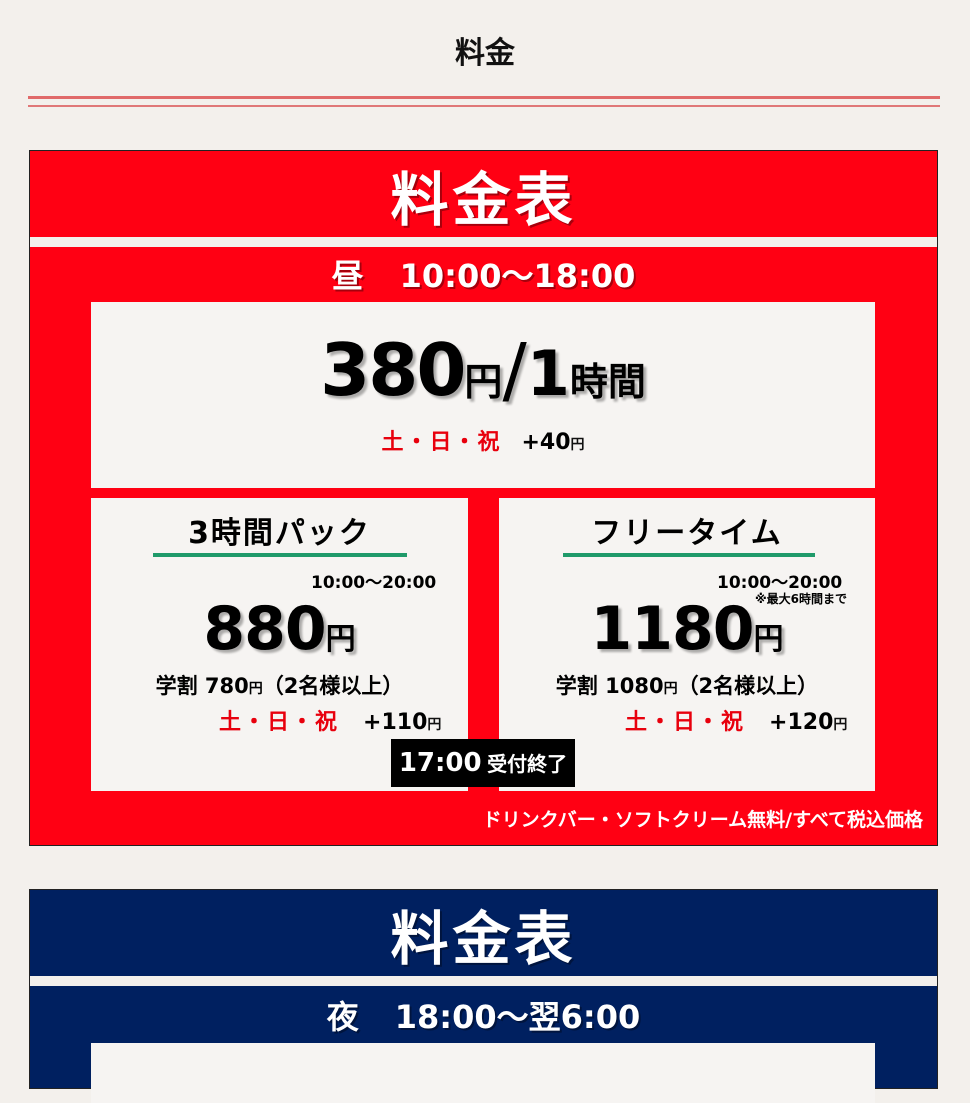 The image size is (970, 1103). Describe the element at coordinates (226, 686) in the screenshot. I see `student-price: 780` at that location.